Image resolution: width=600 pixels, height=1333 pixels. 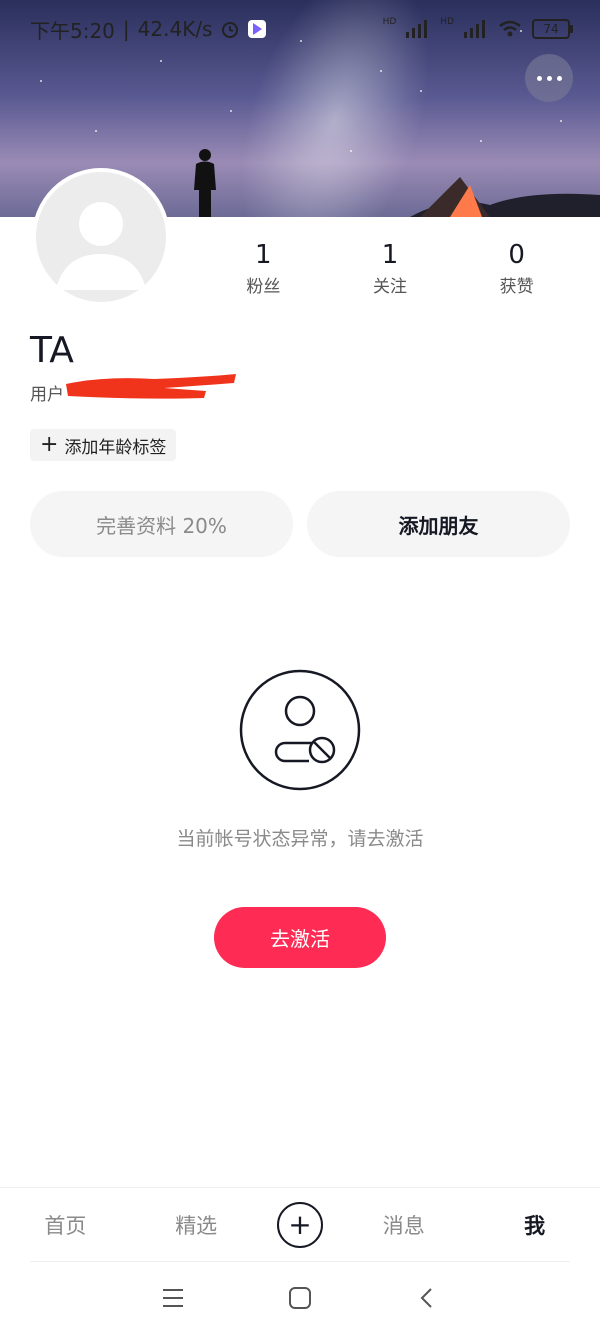 What do you see at coordinates (516, 287) in the screenshot?
I see `likes-label: 获赞` at bounding box center [516, 287].